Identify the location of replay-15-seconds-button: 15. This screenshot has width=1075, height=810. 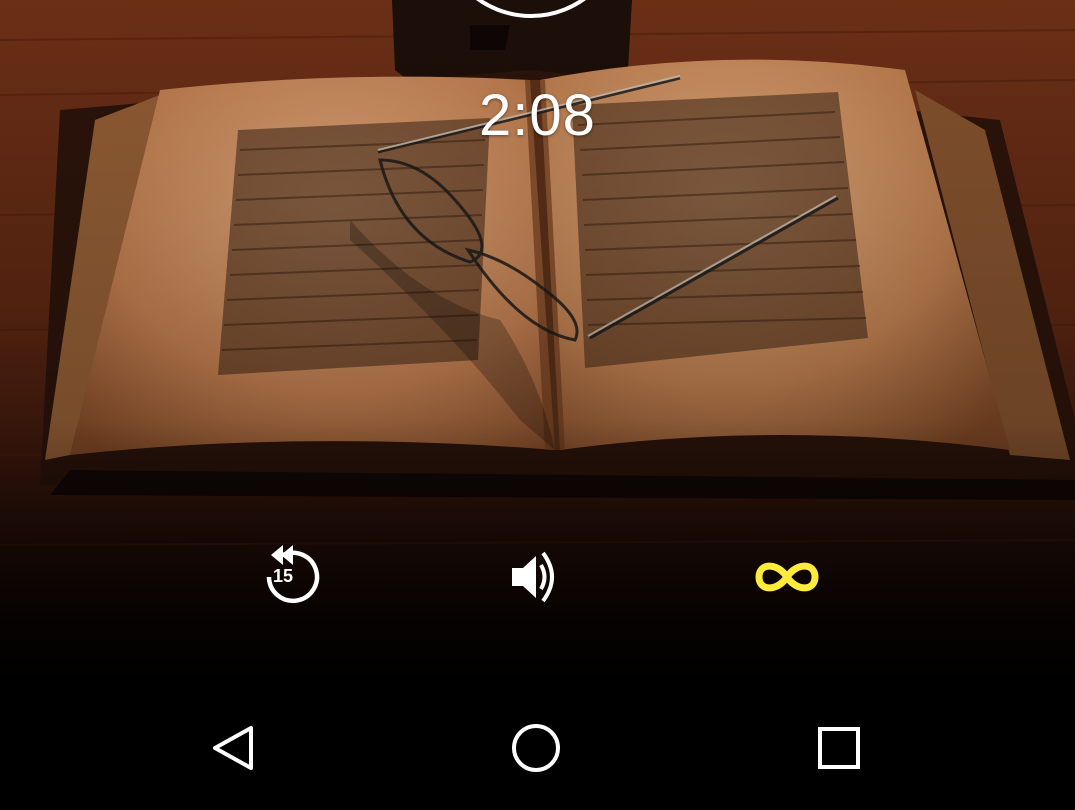
(283, 577).